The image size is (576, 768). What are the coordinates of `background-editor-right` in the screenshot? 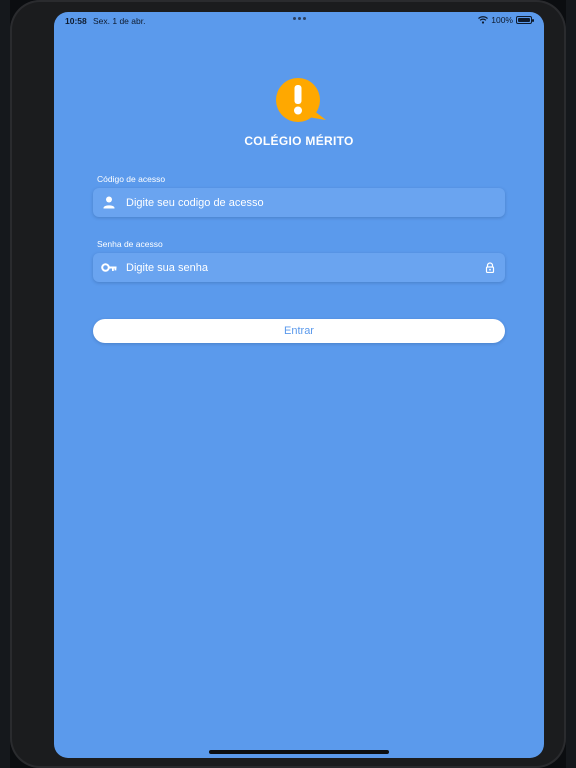 It's located at (571, 384).